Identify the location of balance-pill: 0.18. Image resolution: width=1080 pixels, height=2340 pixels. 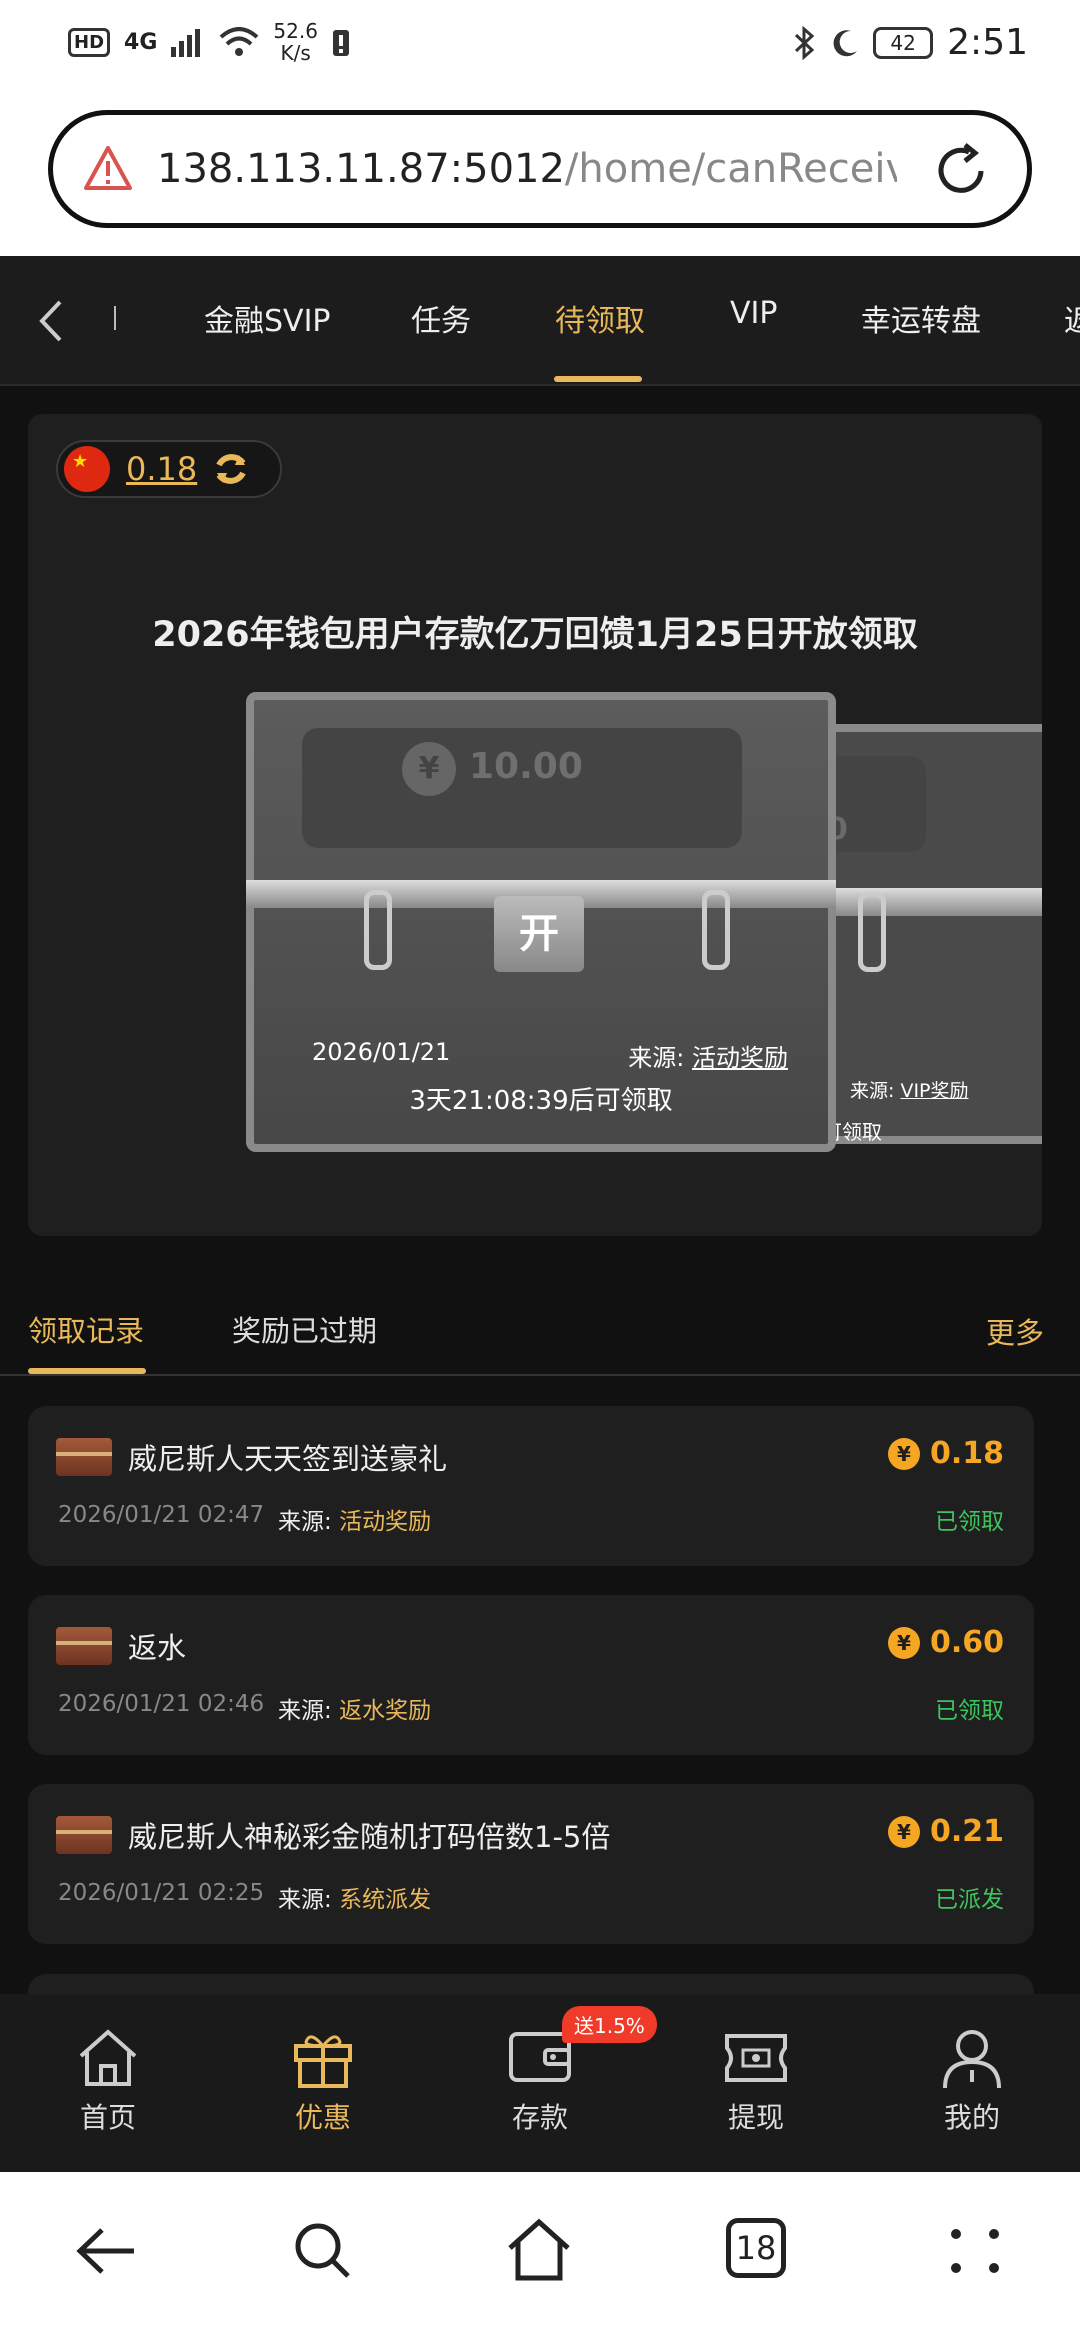
(169, 469).